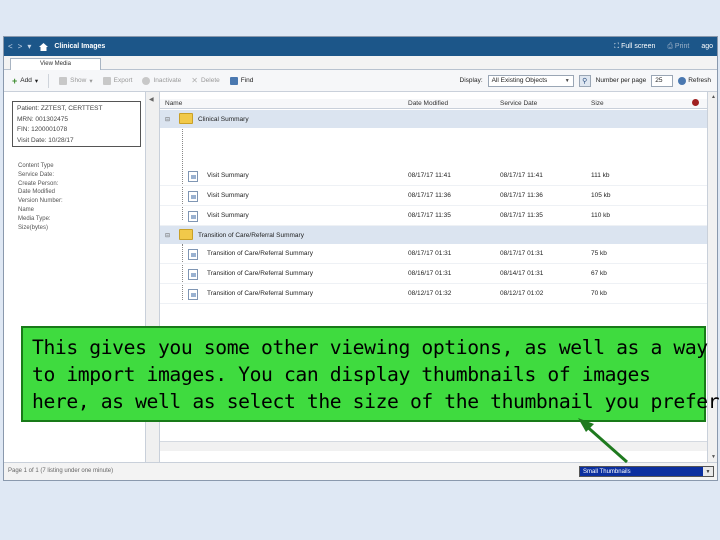 Image resolution: width=720 pixels, height=540 pixels. What do you see at coordinates (713, 457) in the screenshot?
I see `scroll-down-icon: ▼` at bounding box center [713, 457].